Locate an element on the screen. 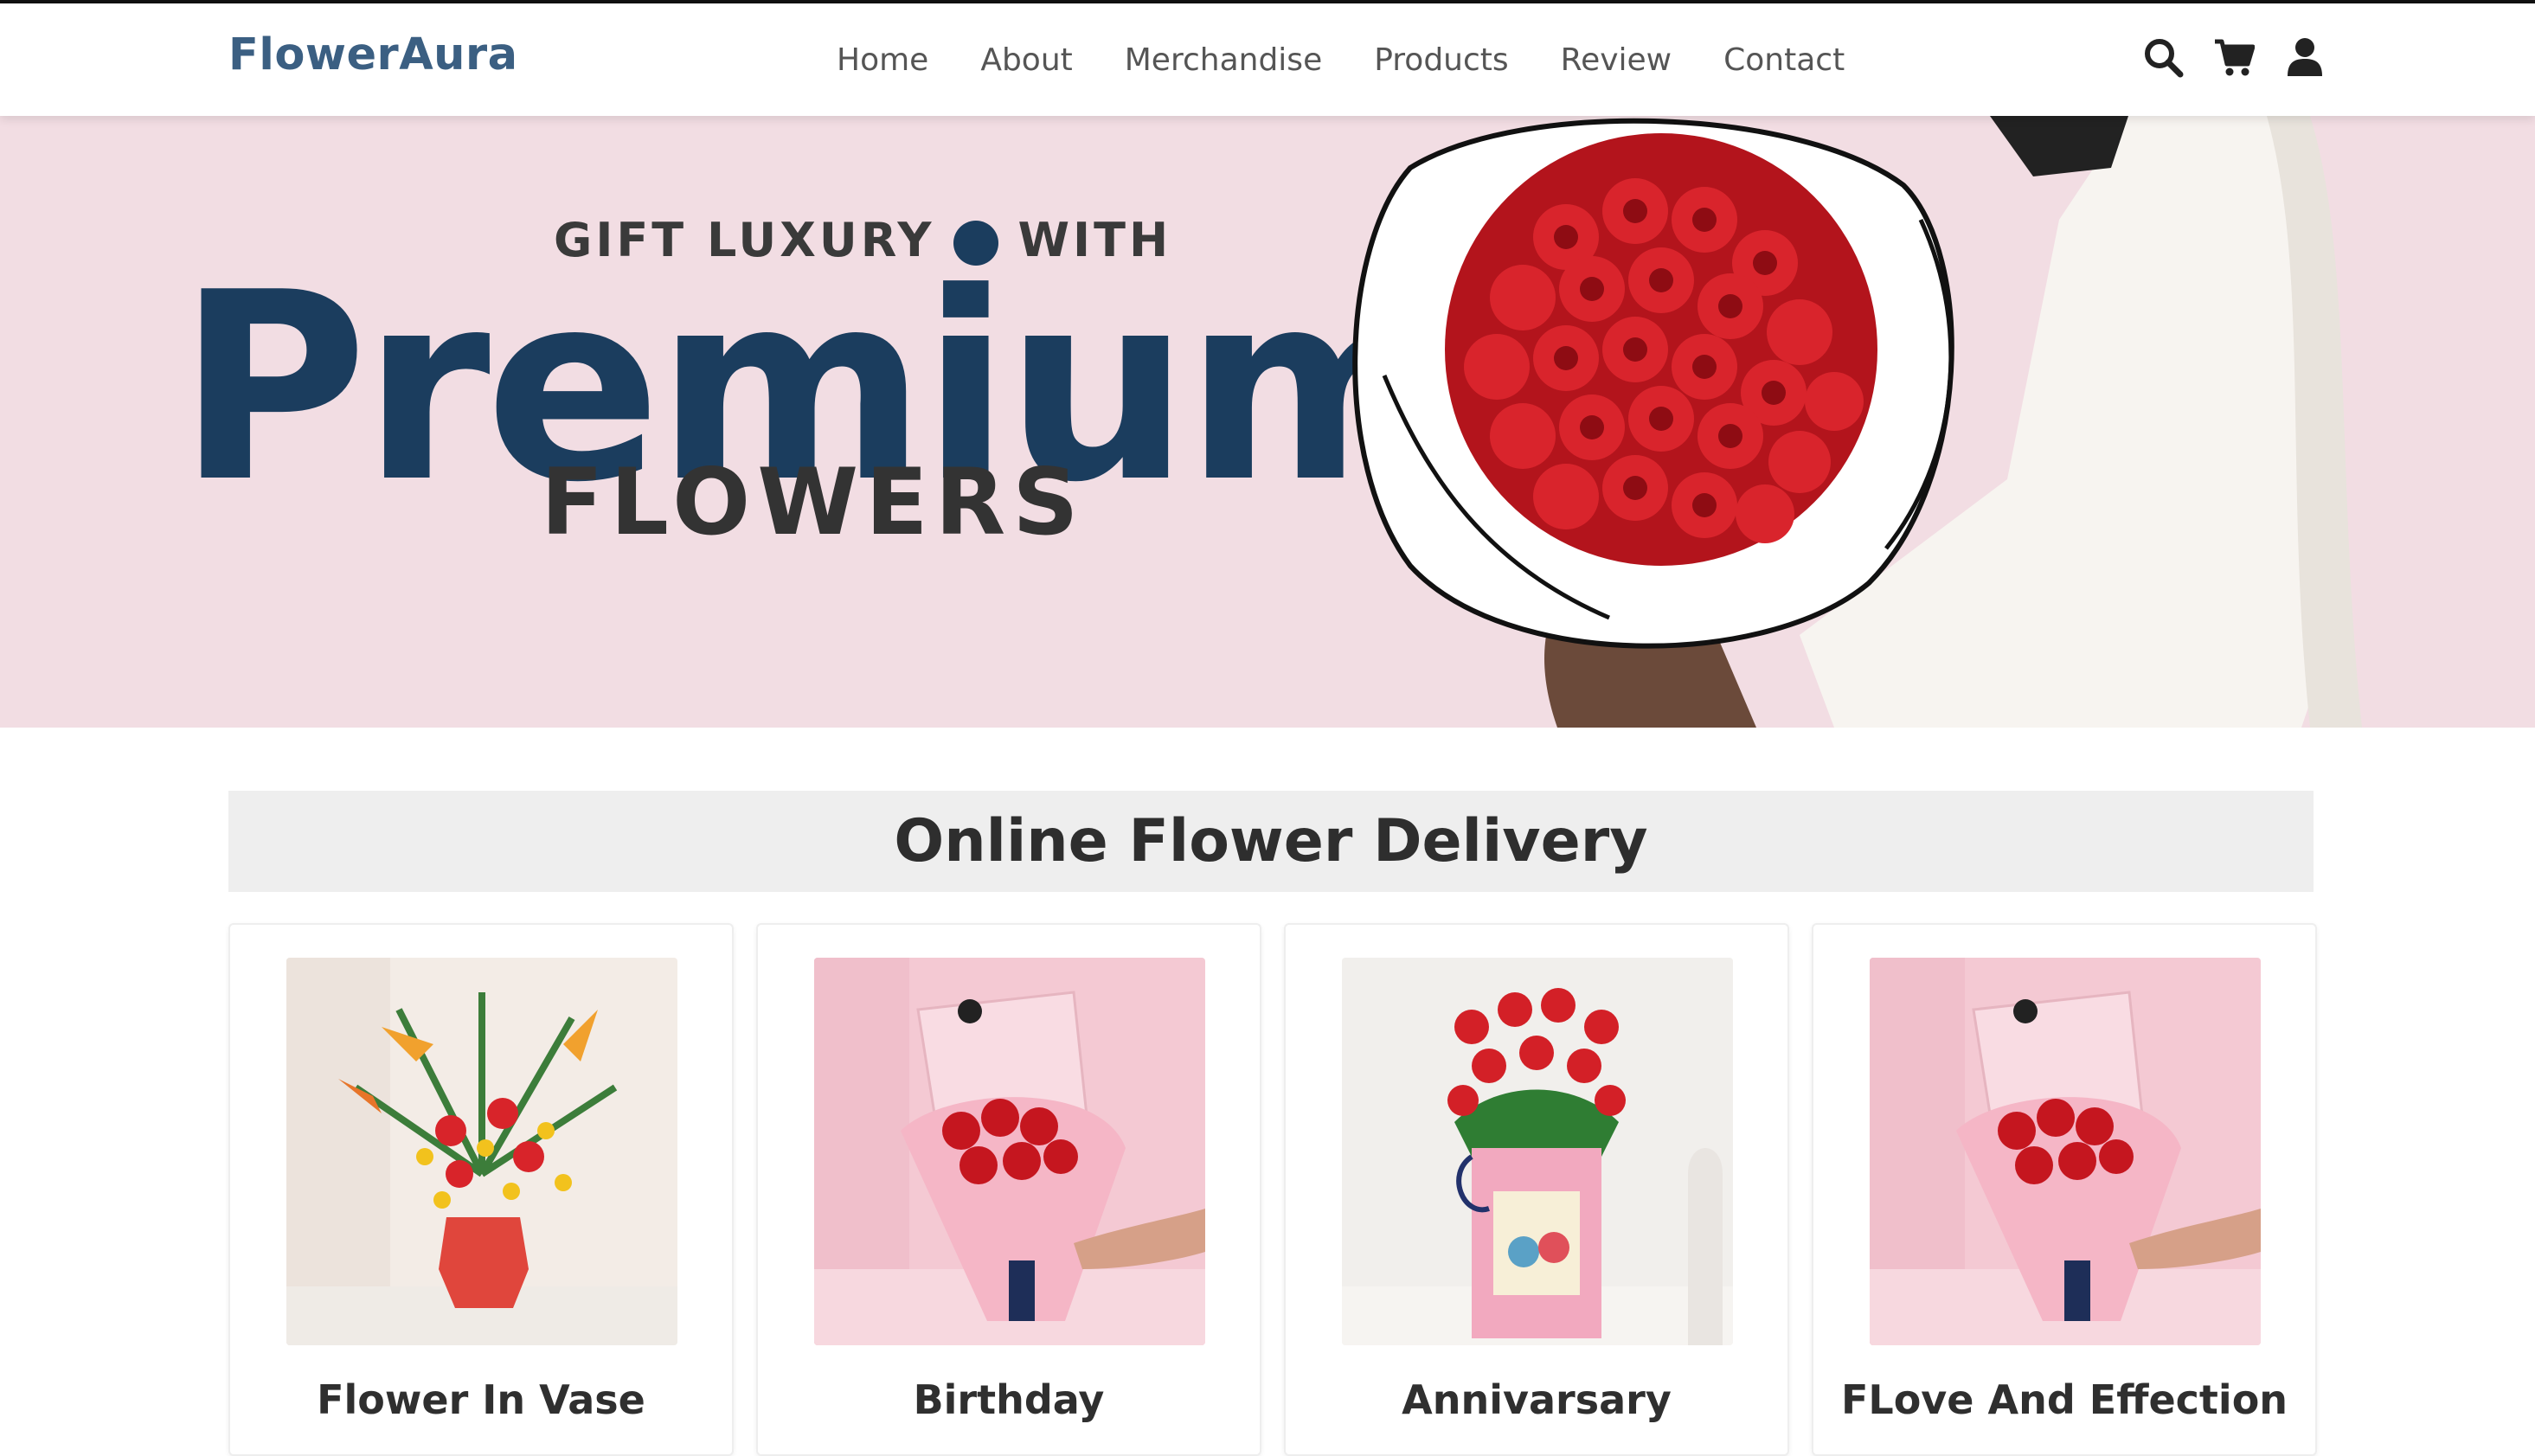 The width and height of the screenshot is (2535, 1456). flower-in-vase-image is located at coordinates (481, 1151).